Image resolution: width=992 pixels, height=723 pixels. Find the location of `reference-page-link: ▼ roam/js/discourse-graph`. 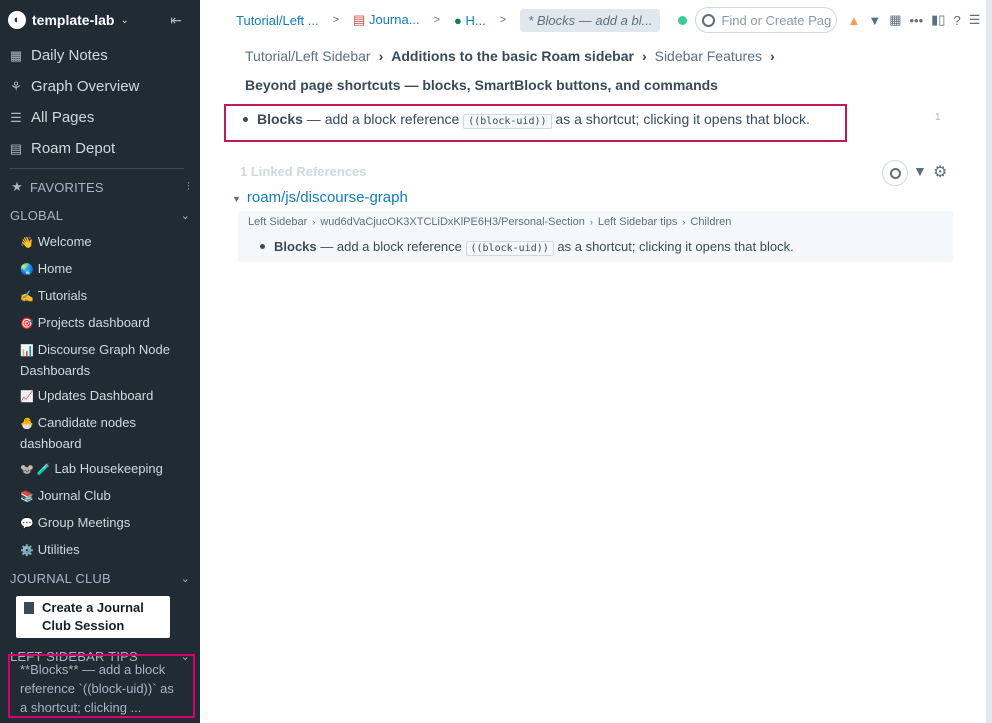

reference-page-link: ▼ roam/js/discourse-graph is located at coordinates (320, 197).